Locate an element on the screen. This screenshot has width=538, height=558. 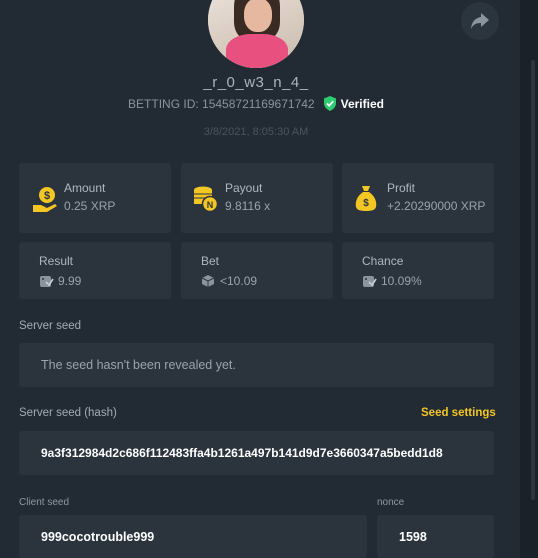
nonce-label: nonce is located at coordinates (391, 502).